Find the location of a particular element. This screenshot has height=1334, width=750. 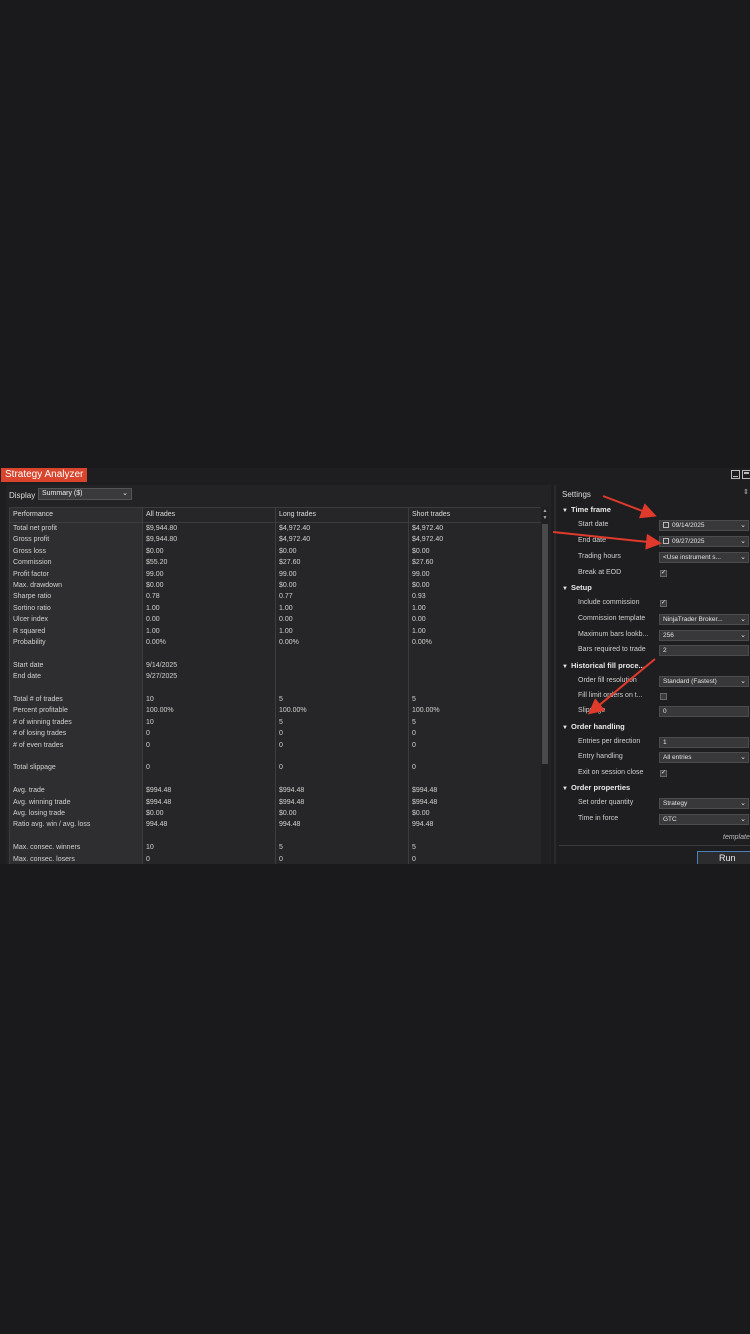

setting-input: 2 is located at coordinates (704, 650).